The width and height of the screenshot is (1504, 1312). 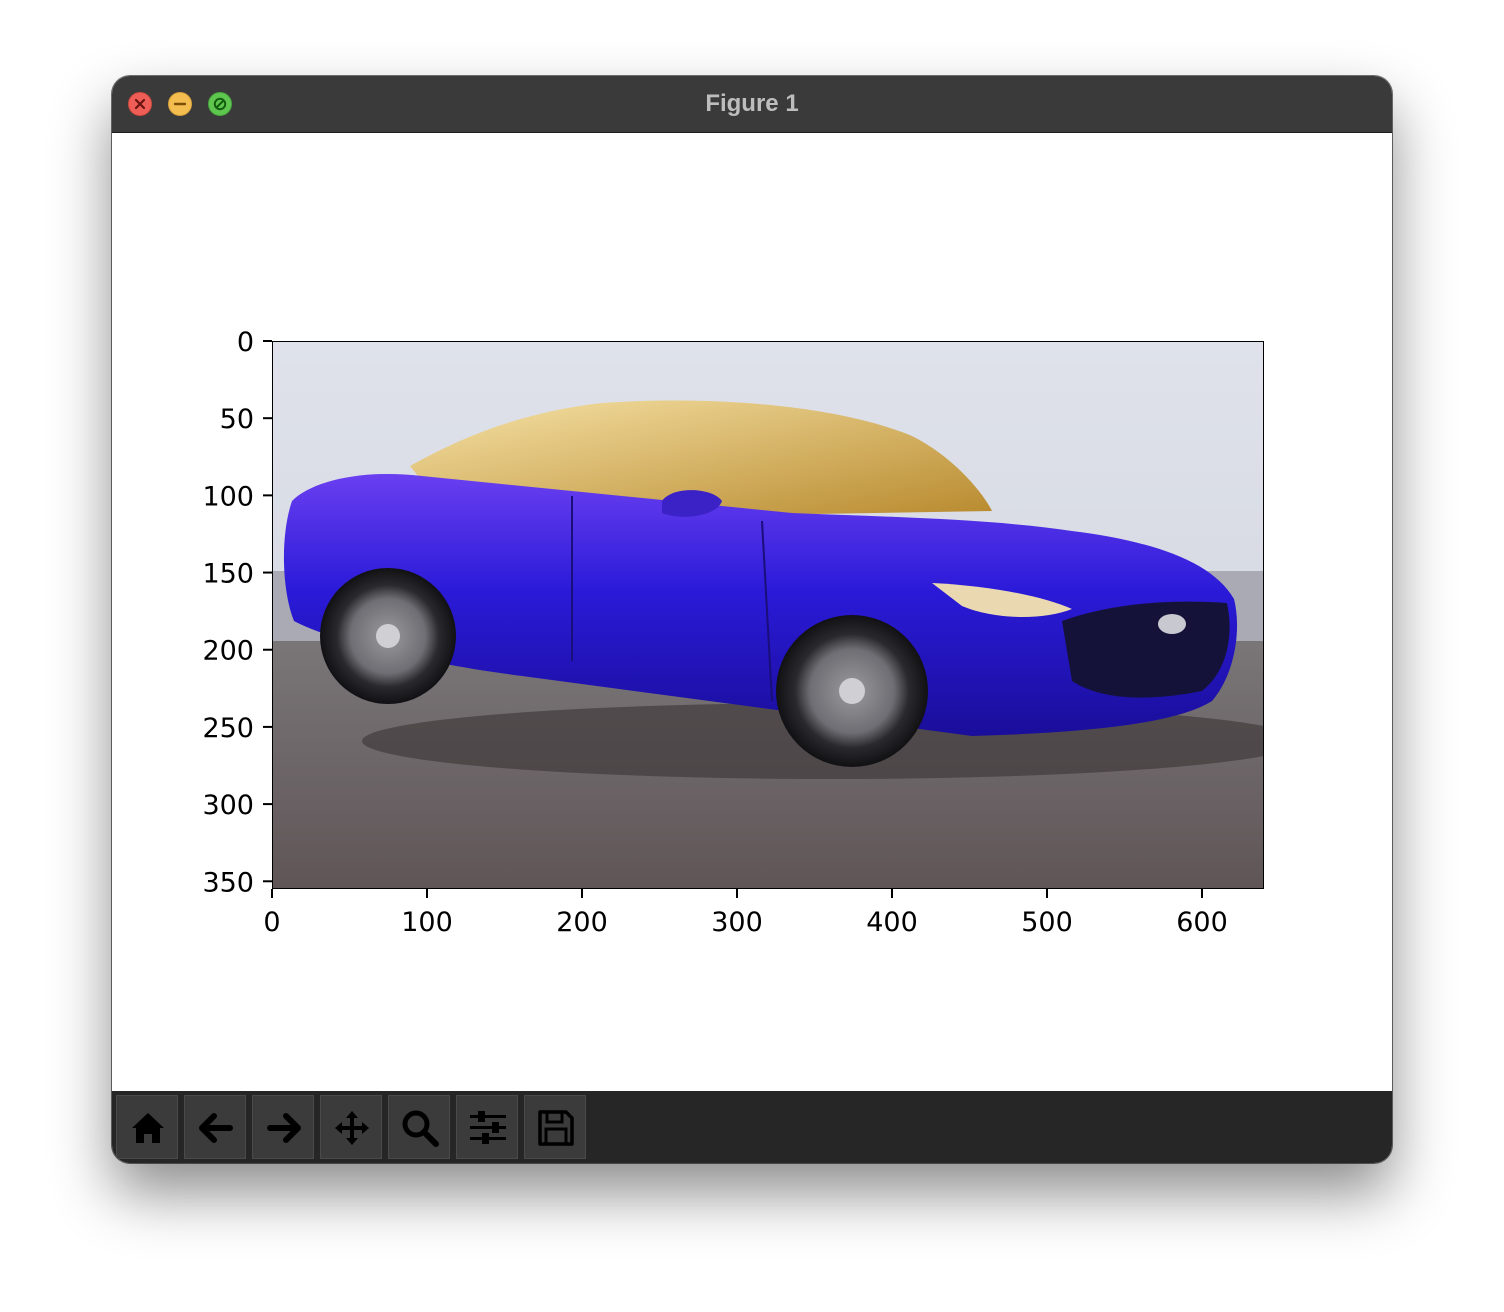 I want to click on save-button, so click(x=555, y=1127).